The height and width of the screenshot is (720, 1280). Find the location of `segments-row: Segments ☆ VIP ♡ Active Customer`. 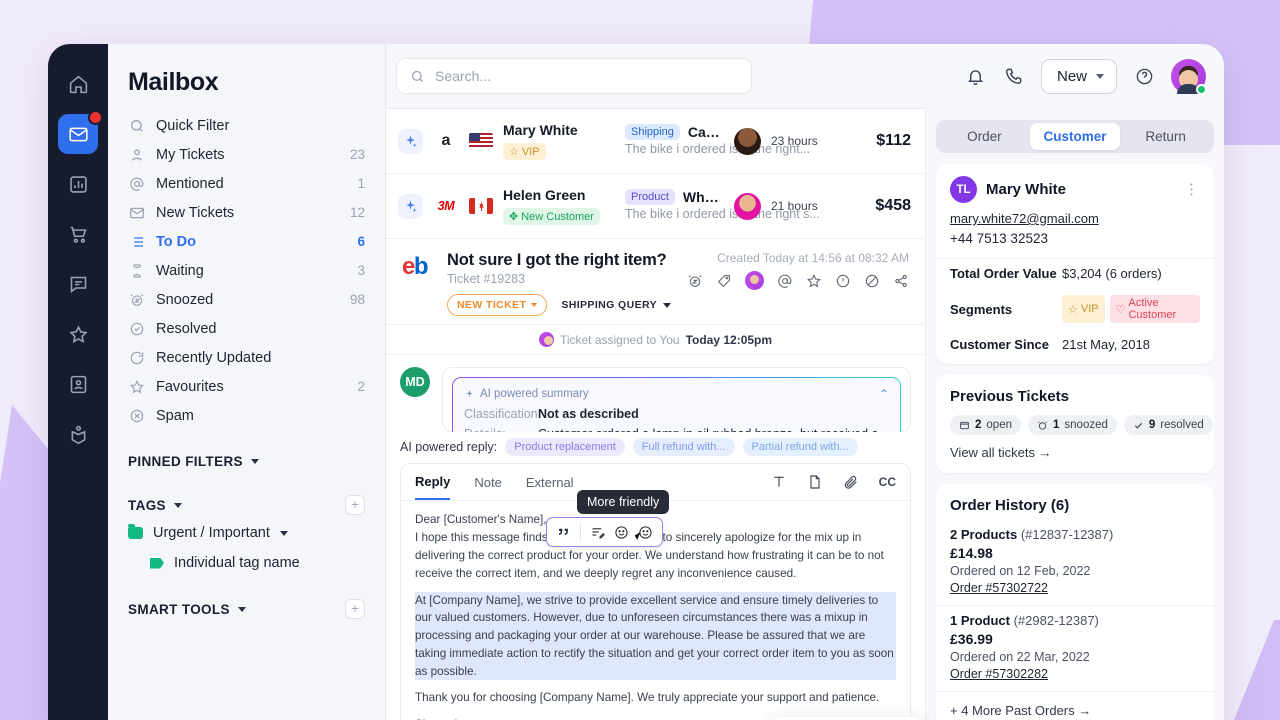

segments-row: Segments ☆ VIP ♡ Active Customer is located at coordinates (1075, 309).